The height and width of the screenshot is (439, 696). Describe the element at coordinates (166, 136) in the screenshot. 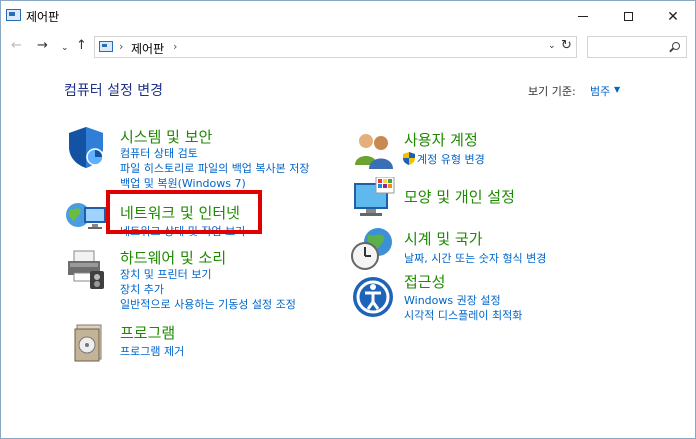

I see `category-title-system-security: 시스템 및 보안` at that location.